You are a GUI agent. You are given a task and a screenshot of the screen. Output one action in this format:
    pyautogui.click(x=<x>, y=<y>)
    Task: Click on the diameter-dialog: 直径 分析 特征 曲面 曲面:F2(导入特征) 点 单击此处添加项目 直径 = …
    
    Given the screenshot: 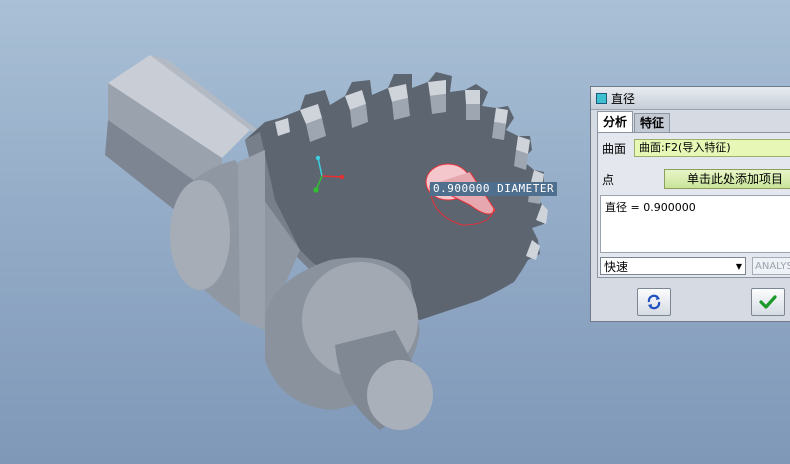 What is the action you would take?
    pyautogui.click(x=690, y=204)
    